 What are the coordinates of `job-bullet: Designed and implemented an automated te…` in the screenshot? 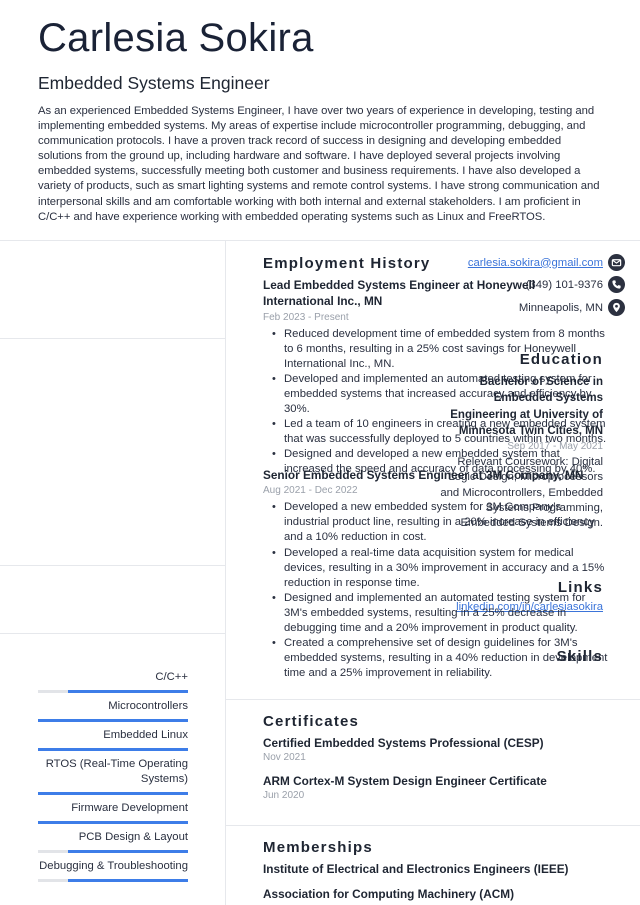 It's located at (435, 613).